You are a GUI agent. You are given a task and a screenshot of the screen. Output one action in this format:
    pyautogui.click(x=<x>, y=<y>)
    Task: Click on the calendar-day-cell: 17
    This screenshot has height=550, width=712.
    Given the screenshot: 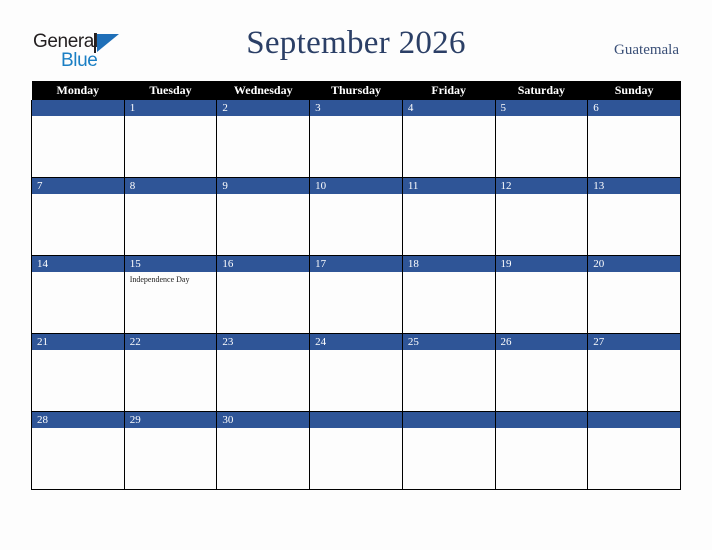 What is the action you would take?
    pyautogui.click(x=356, y=294)
    